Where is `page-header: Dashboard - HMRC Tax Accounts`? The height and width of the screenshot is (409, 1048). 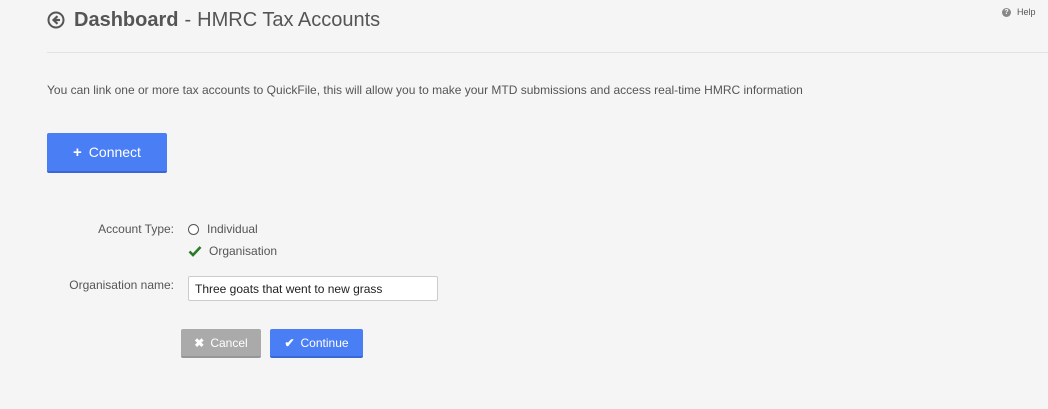 page-header: Dashboard - HMRC Tax Accounts is located at coordinates (213, 20).